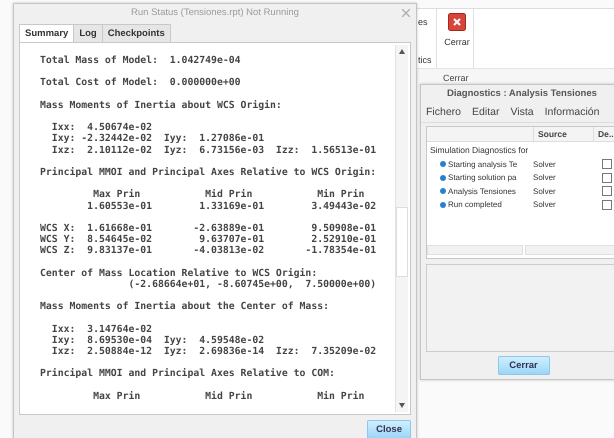 The width and height of the screenshot is (614, 438). I want to click on group-label: Cerrar, so click(456, 78).